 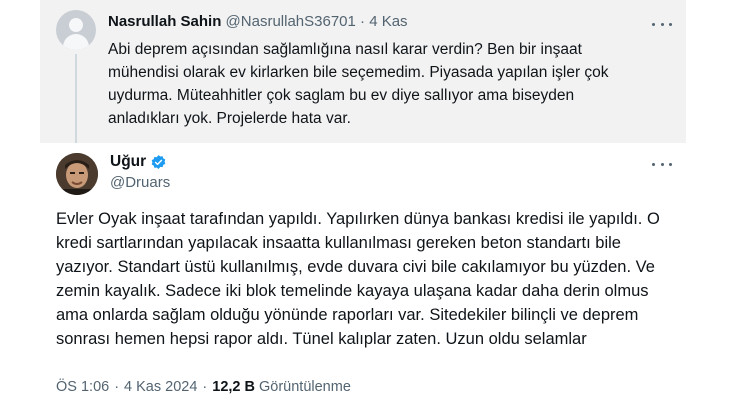 What do you see at coordinates (160, 387) in the screenshot?
I see `tweet-date: 4 Kas 2024` at bounding box center [160, 387].